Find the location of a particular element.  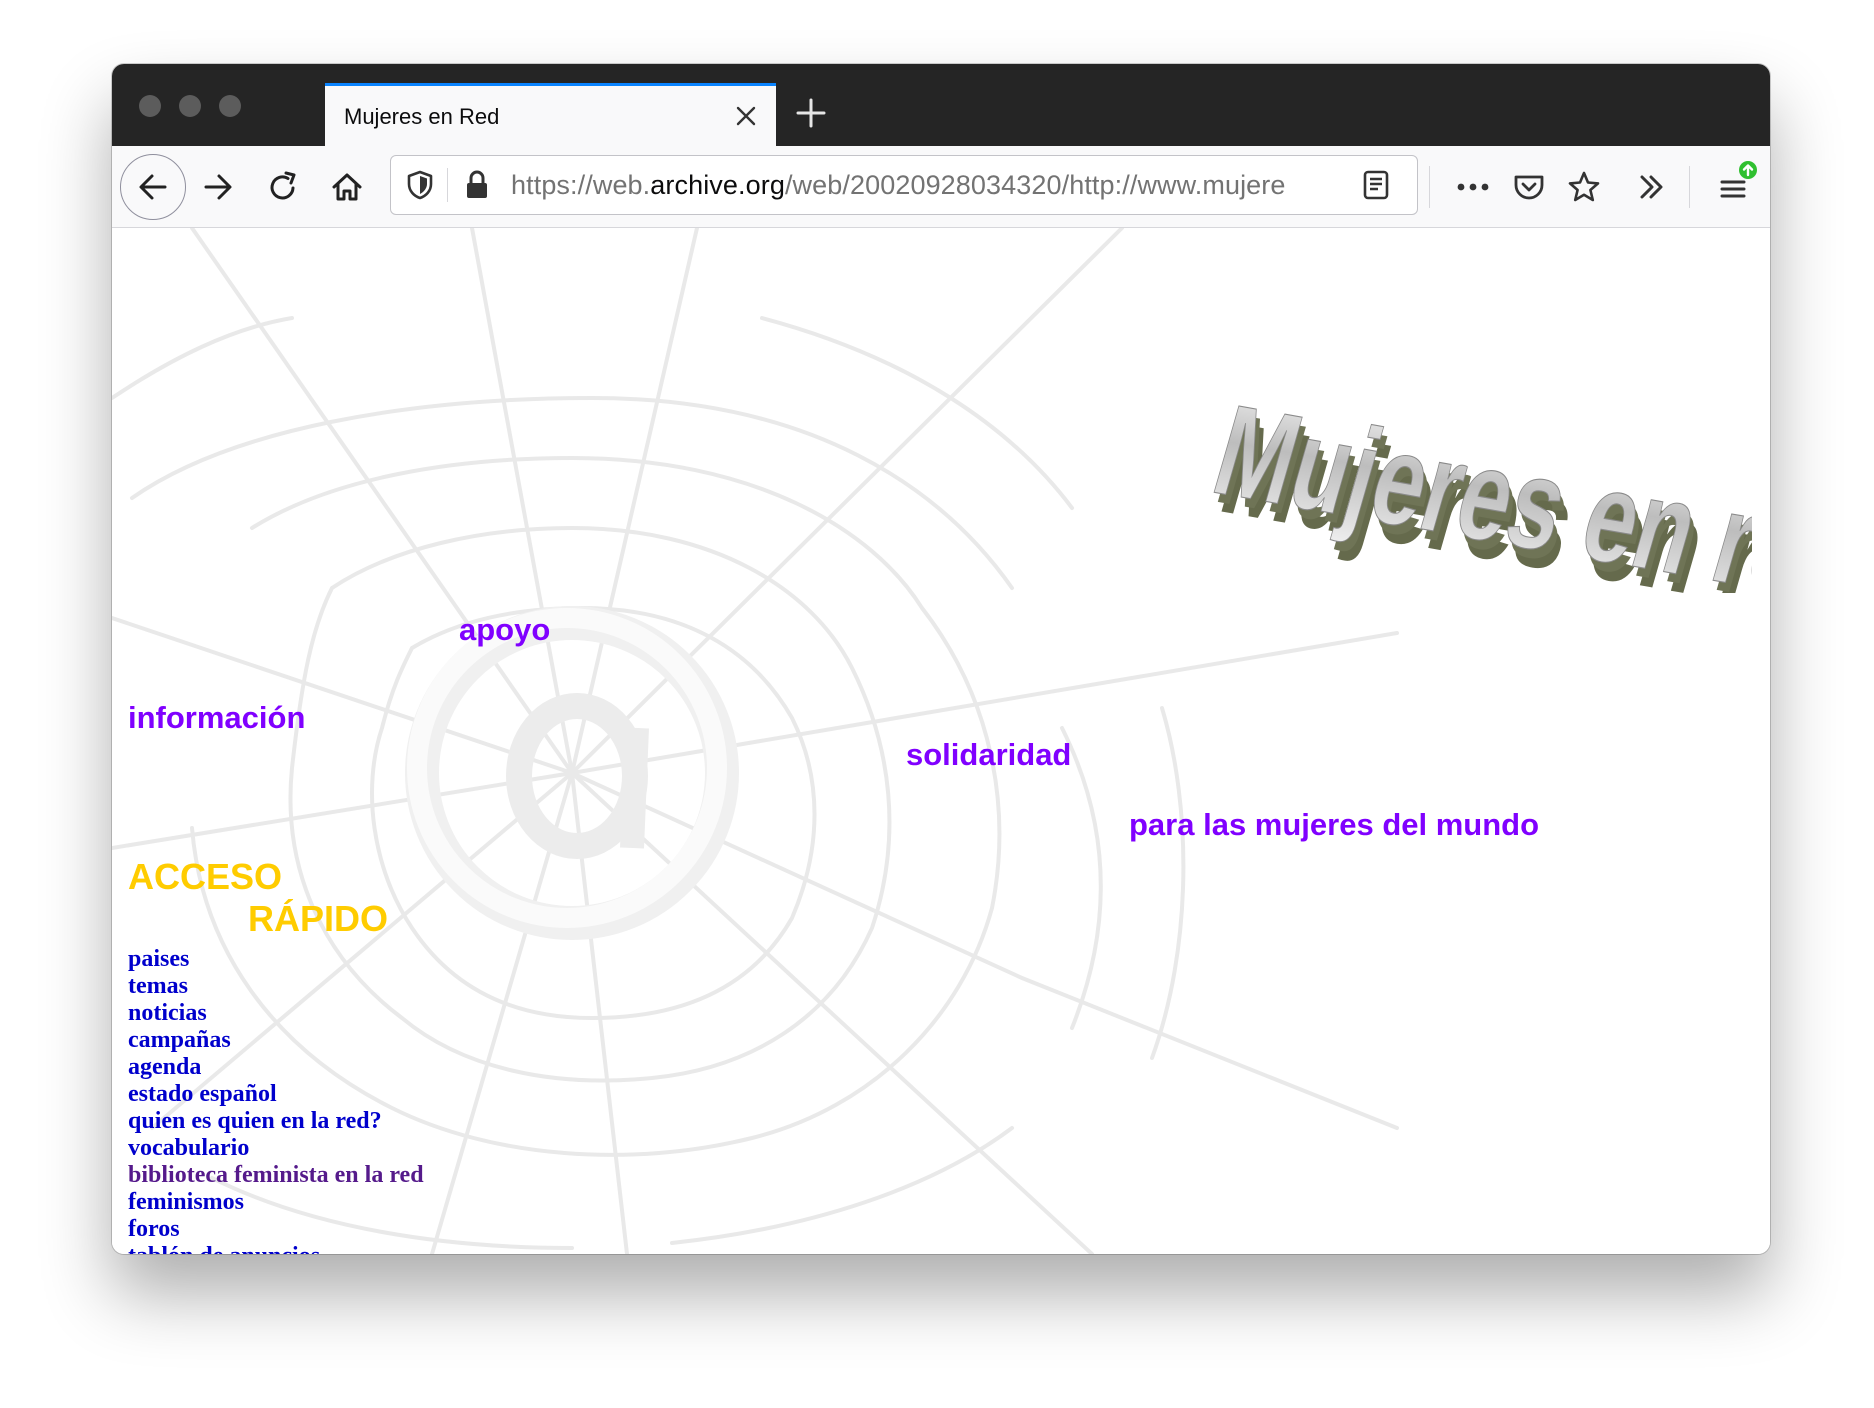

bookmark-star-button is located at coordinates (1584, 187).